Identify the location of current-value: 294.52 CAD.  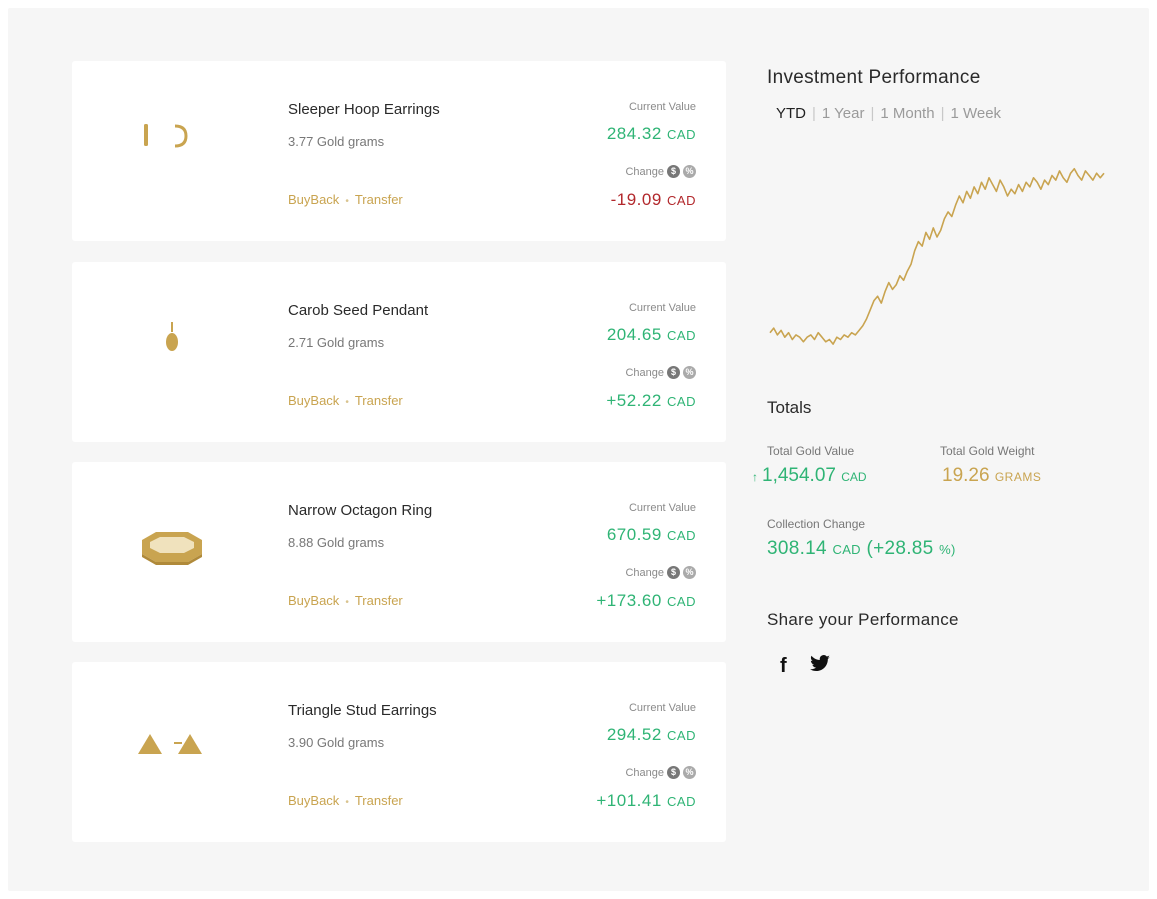
(651, 734).